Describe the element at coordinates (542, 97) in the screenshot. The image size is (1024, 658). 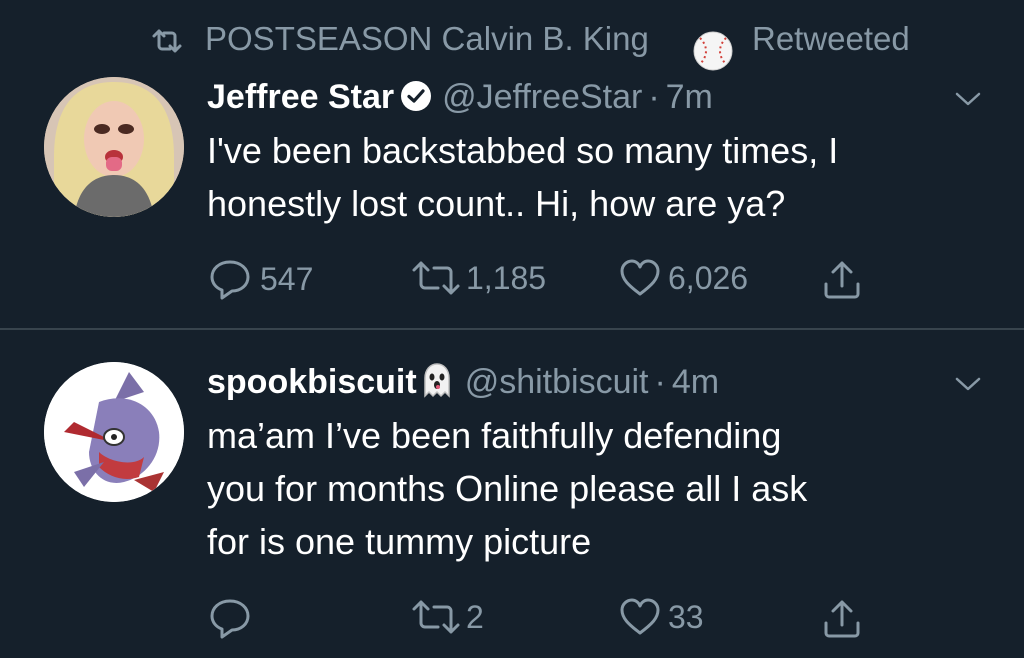
I see `user-handle: @JeffreeStar` at that location.